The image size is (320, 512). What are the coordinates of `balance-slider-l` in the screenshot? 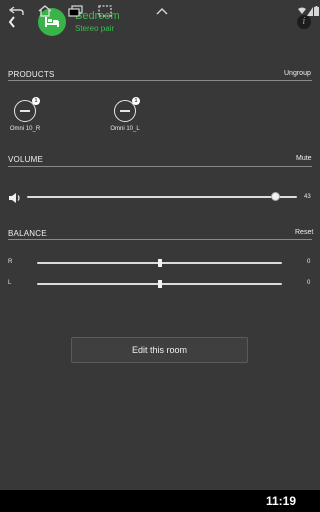 It's located at (159, 284).